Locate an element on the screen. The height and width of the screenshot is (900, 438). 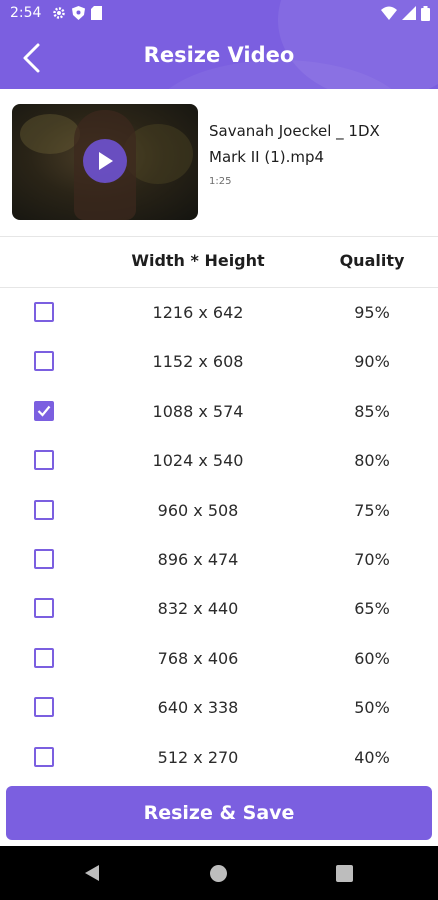
table-row: 640 x 338 50% is located at coordinates (219, 707).